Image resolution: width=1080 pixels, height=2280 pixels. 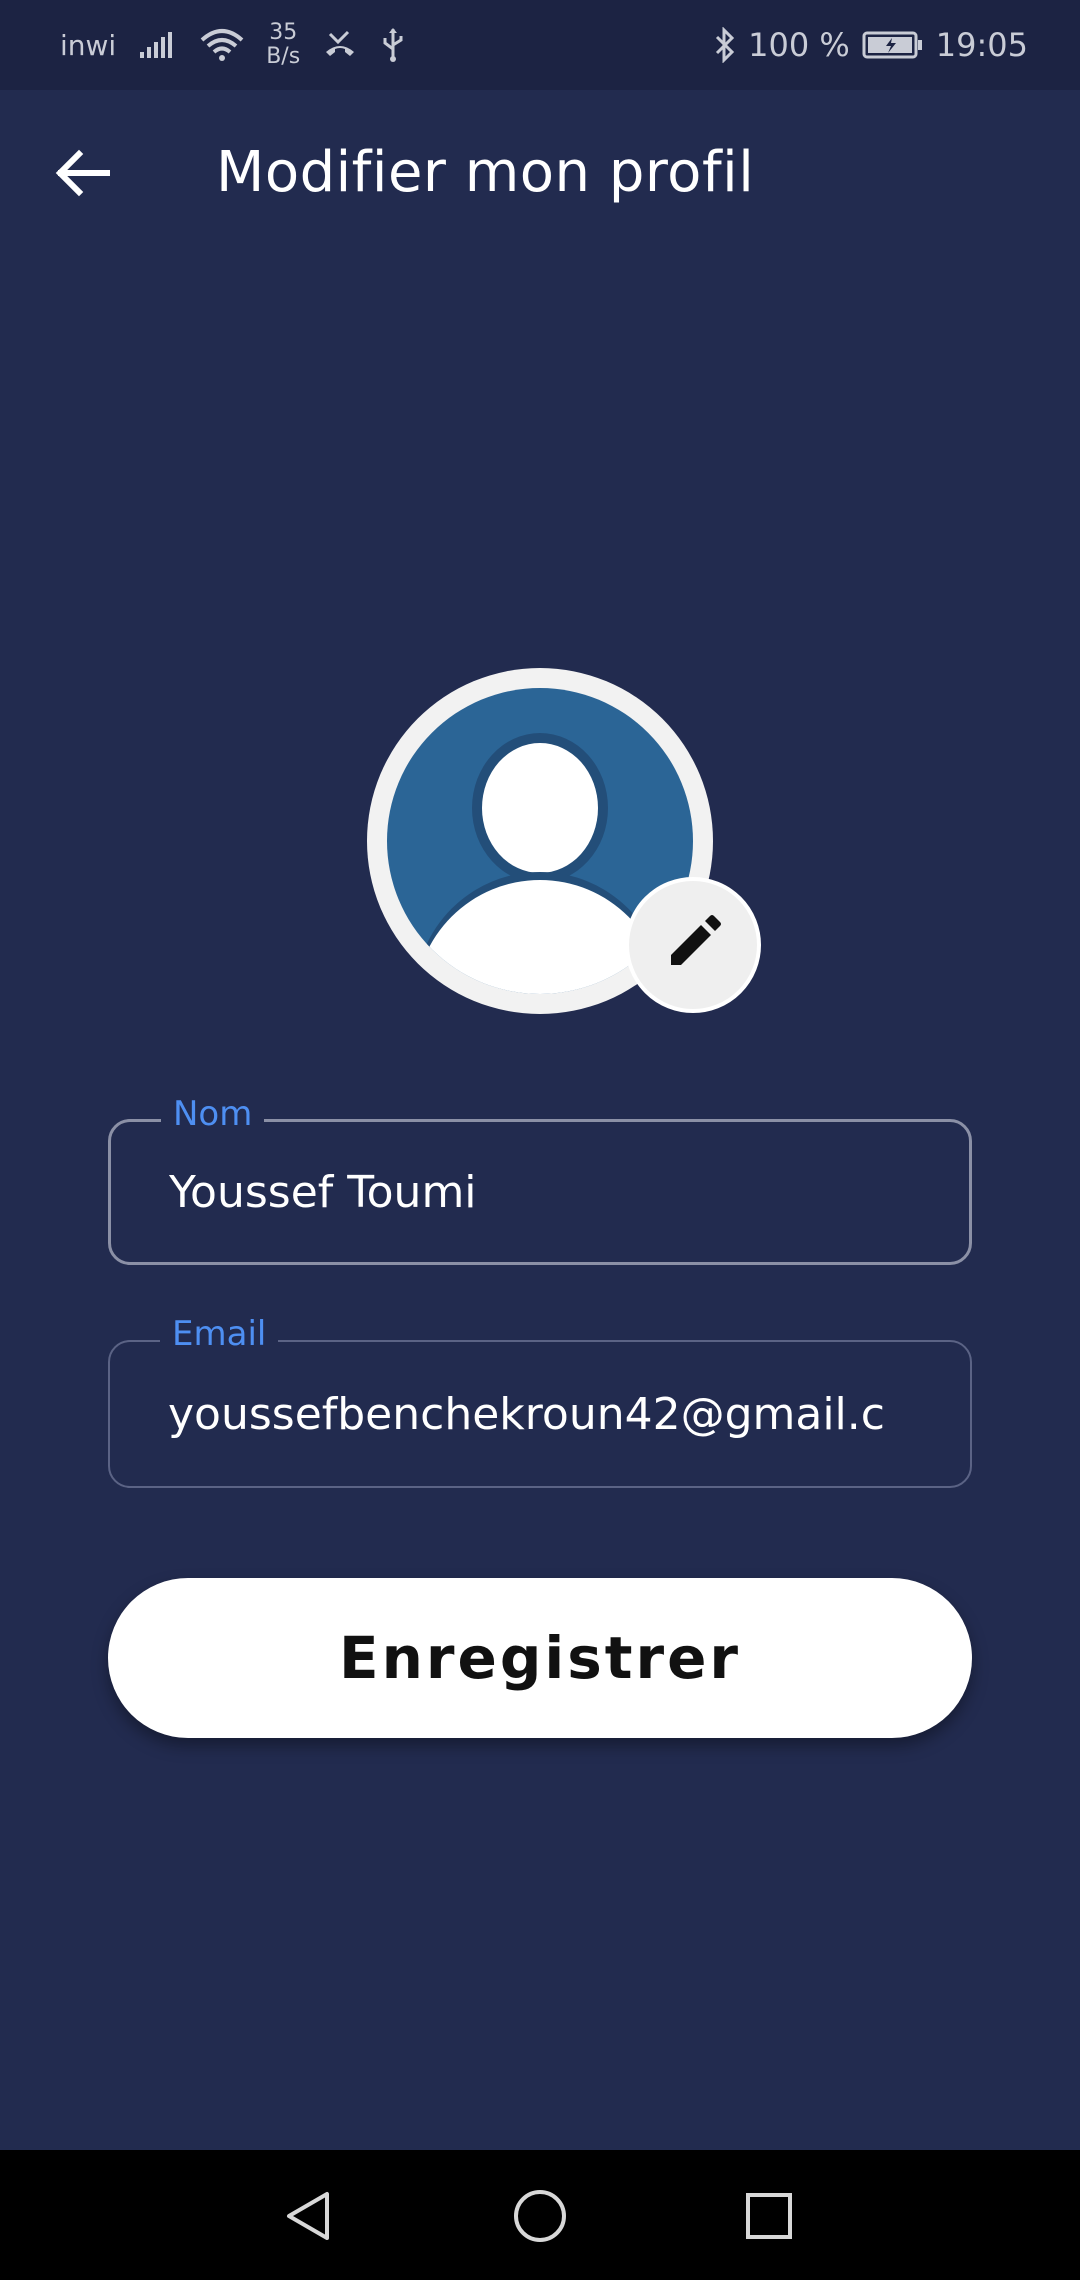 I want to click on usb-icon, so click(x=393, y=45).